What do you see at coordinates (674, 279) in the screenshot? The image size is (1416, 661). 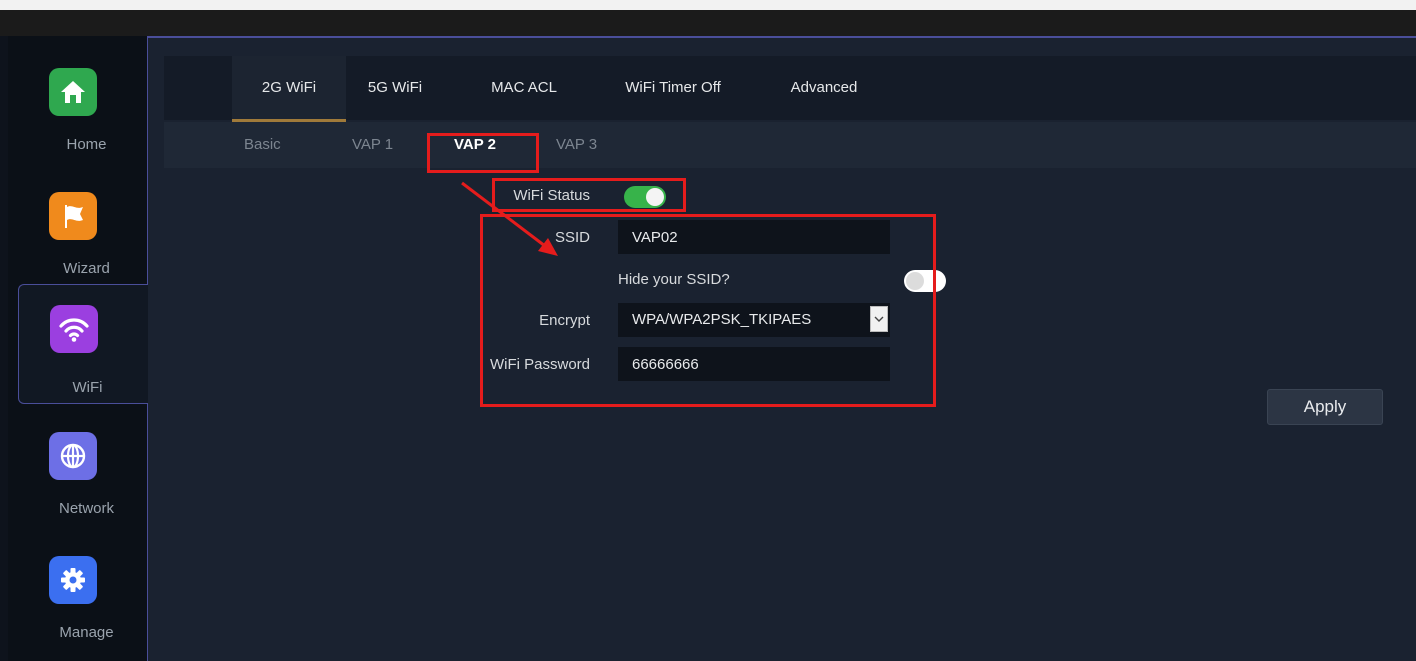 I see `hide-ssid-label: Hide your SSID?` at bounding box center [674, 279].